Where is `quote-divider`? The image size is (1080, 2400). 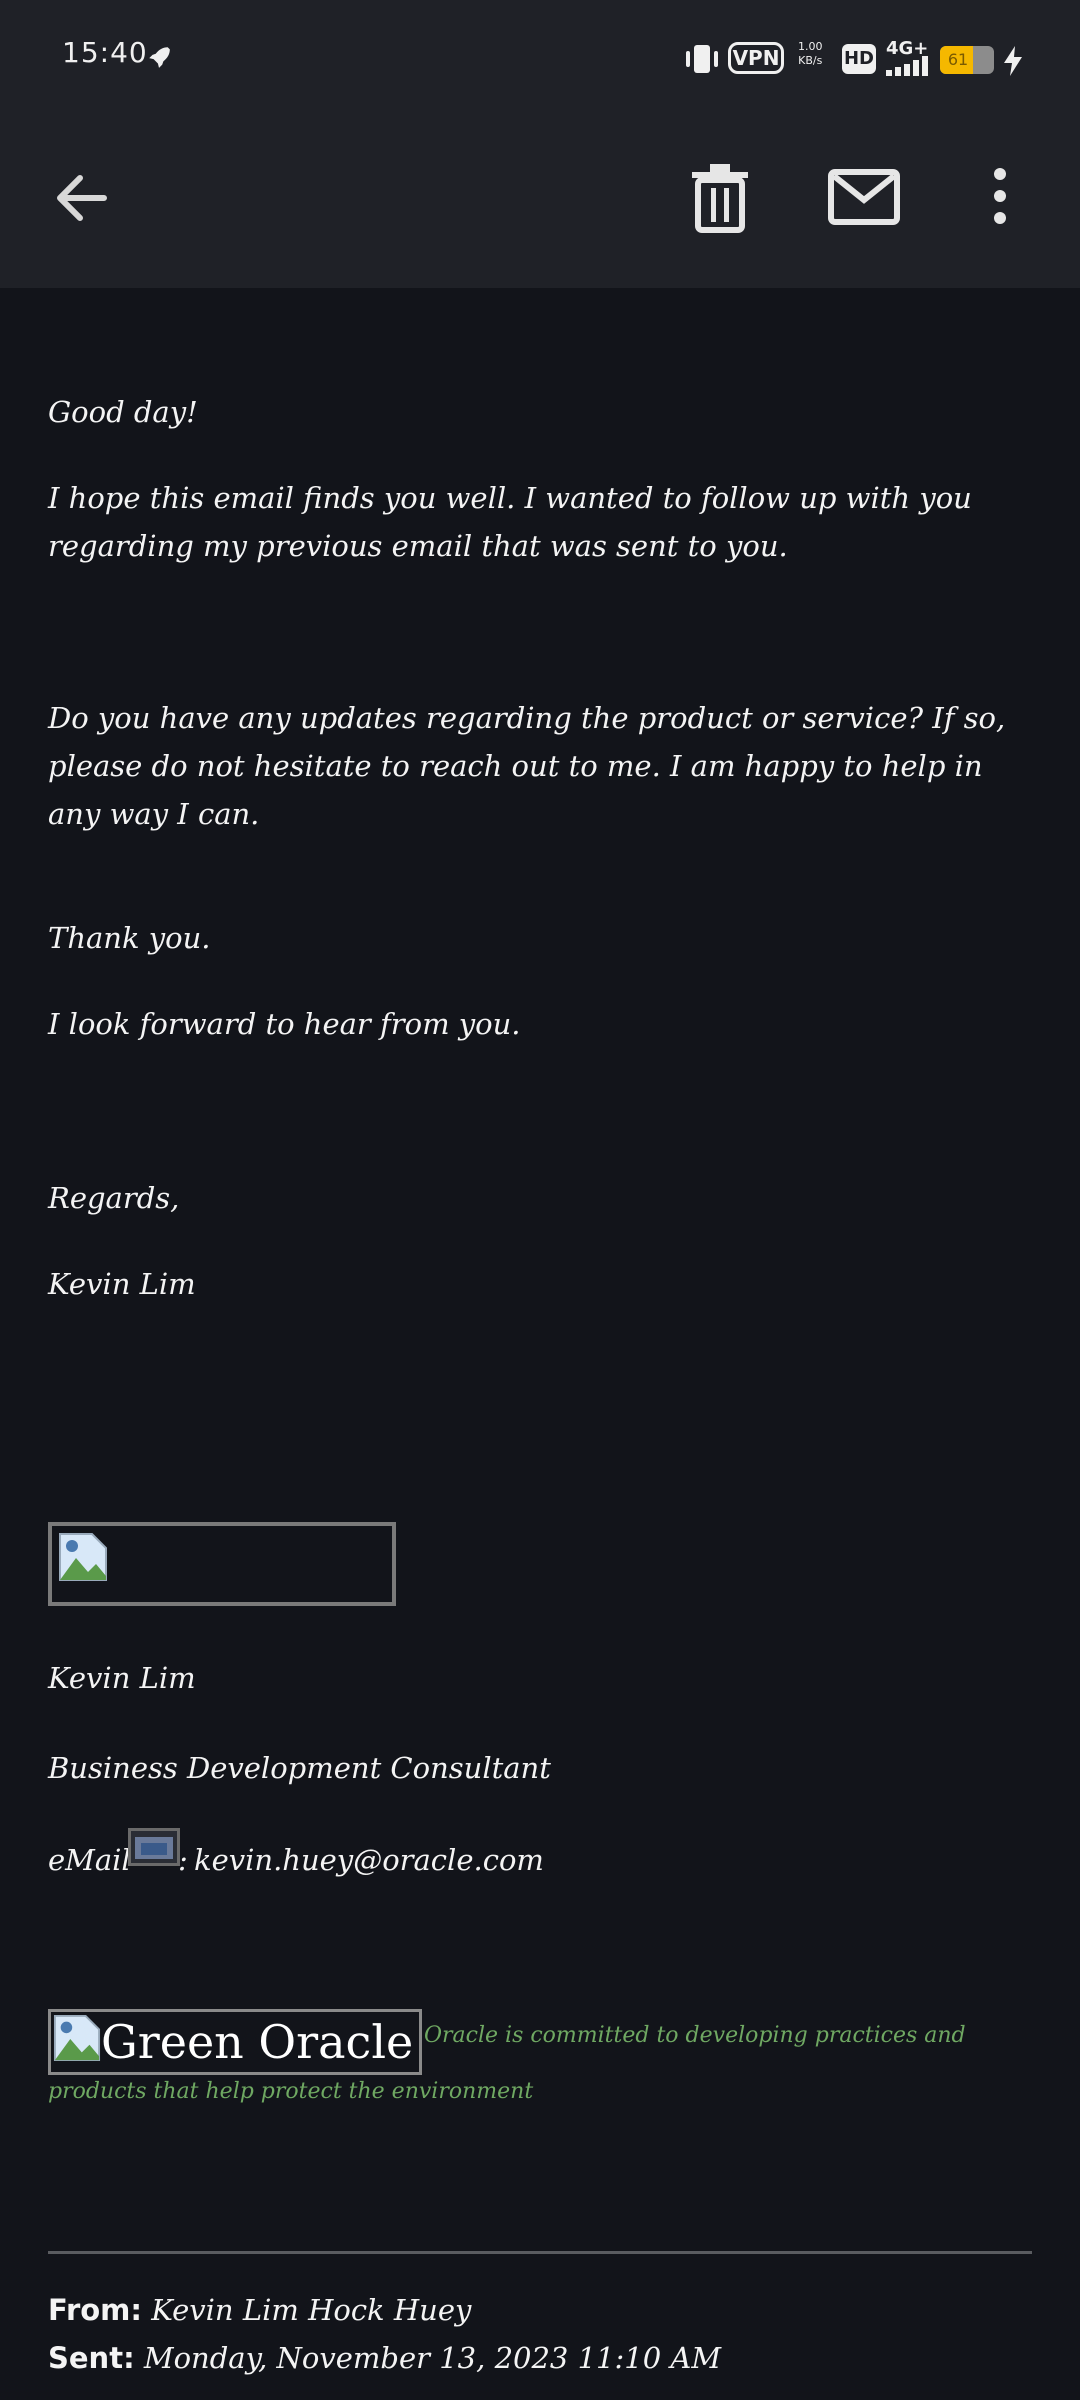
quote-divider is located at coordinates (540, 2252).